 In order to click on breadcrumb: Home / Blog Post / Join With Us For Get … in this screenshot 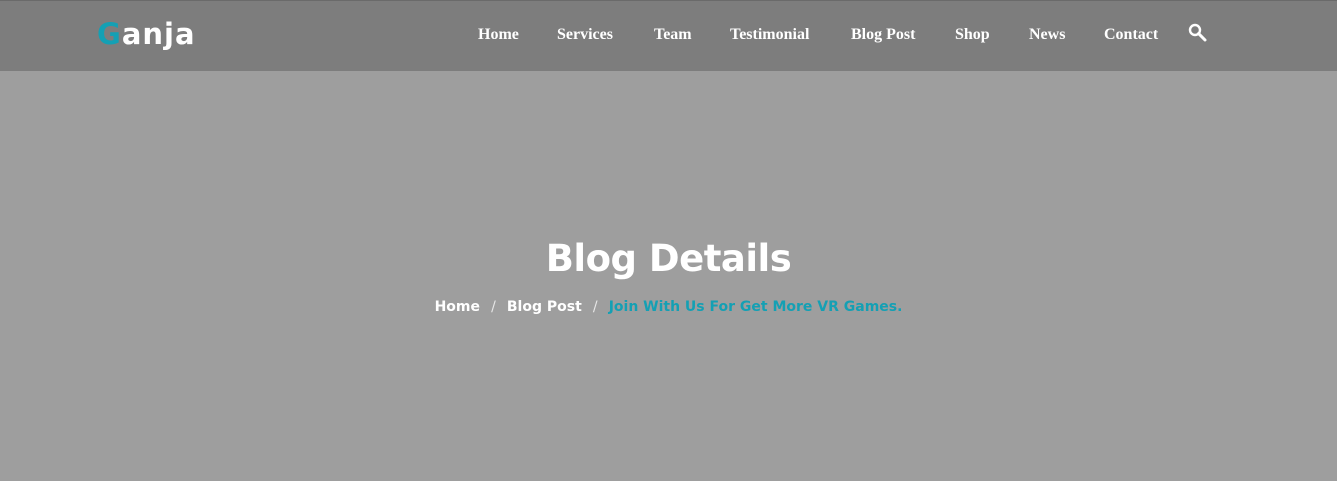, I will do `click(668, 307)`.